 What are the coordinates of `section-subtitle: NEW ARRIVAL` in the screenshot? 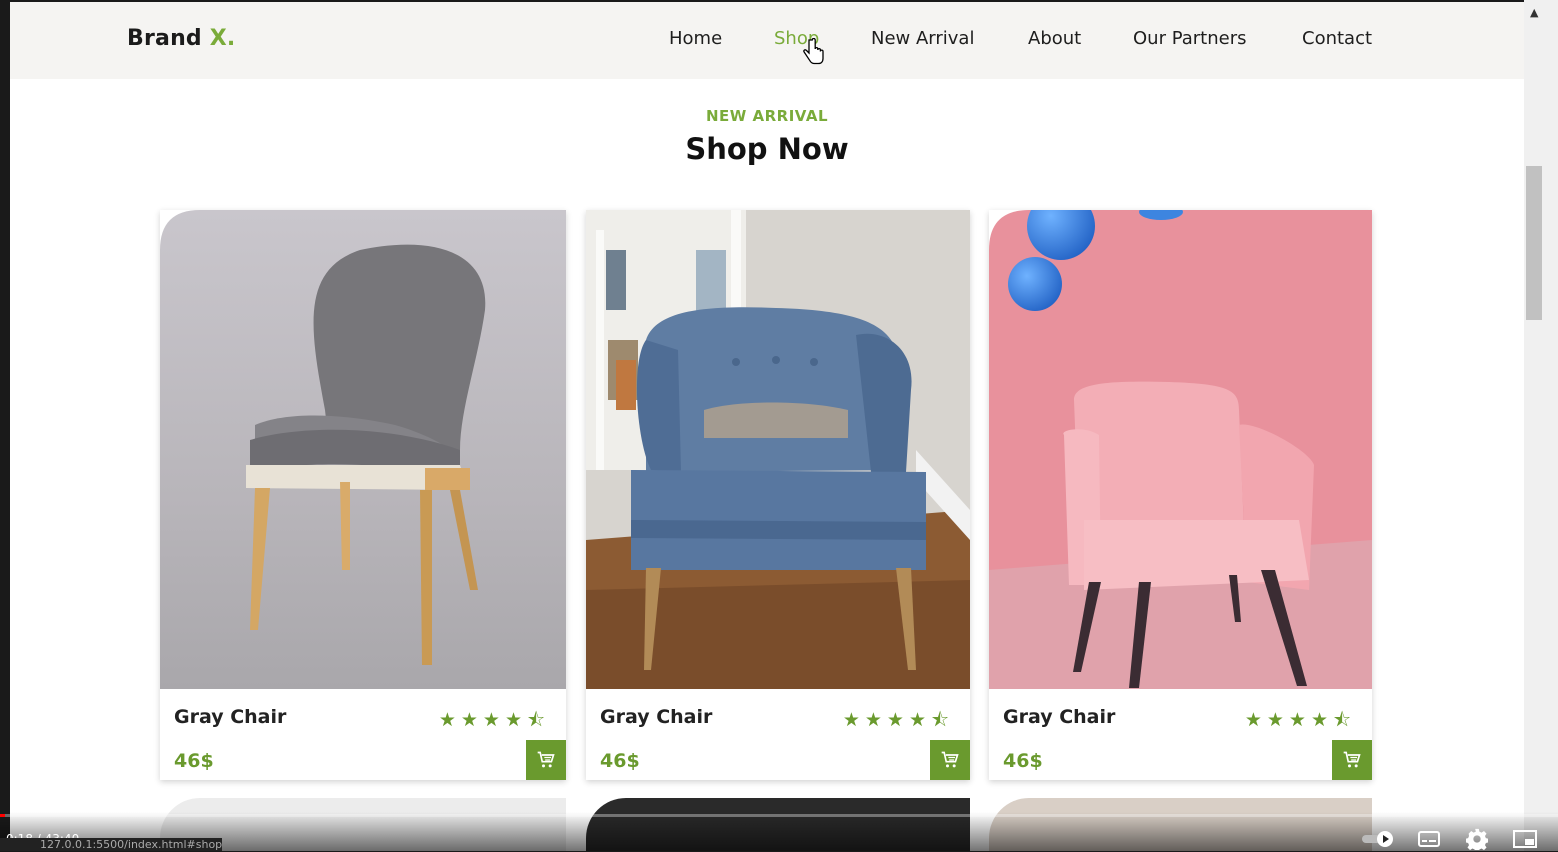 It's located at (767, 116).